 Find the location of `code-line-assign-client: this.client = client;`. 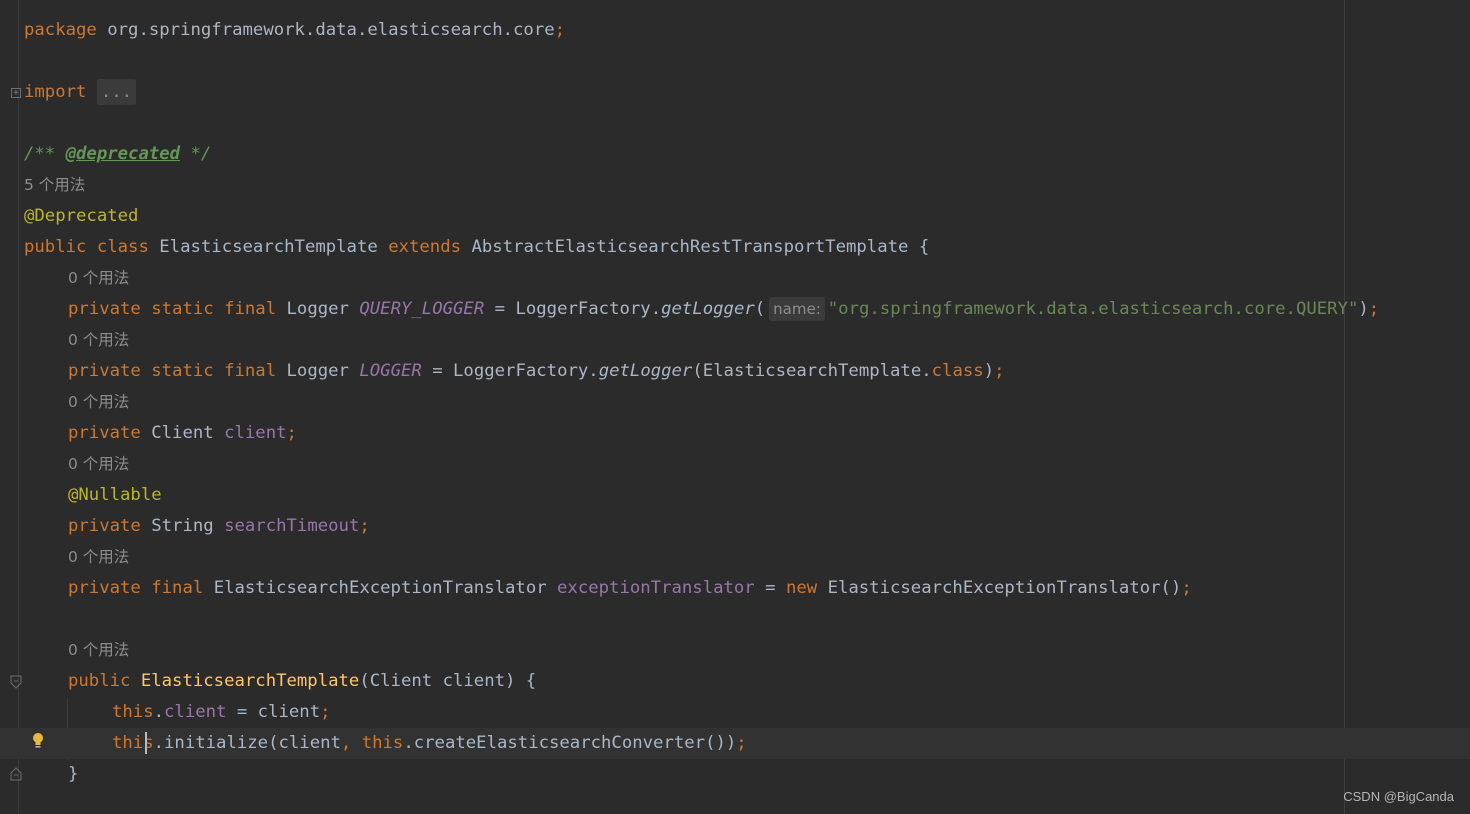

code-line-assign-client: this.client = client; is located at coordinates (735, 712).